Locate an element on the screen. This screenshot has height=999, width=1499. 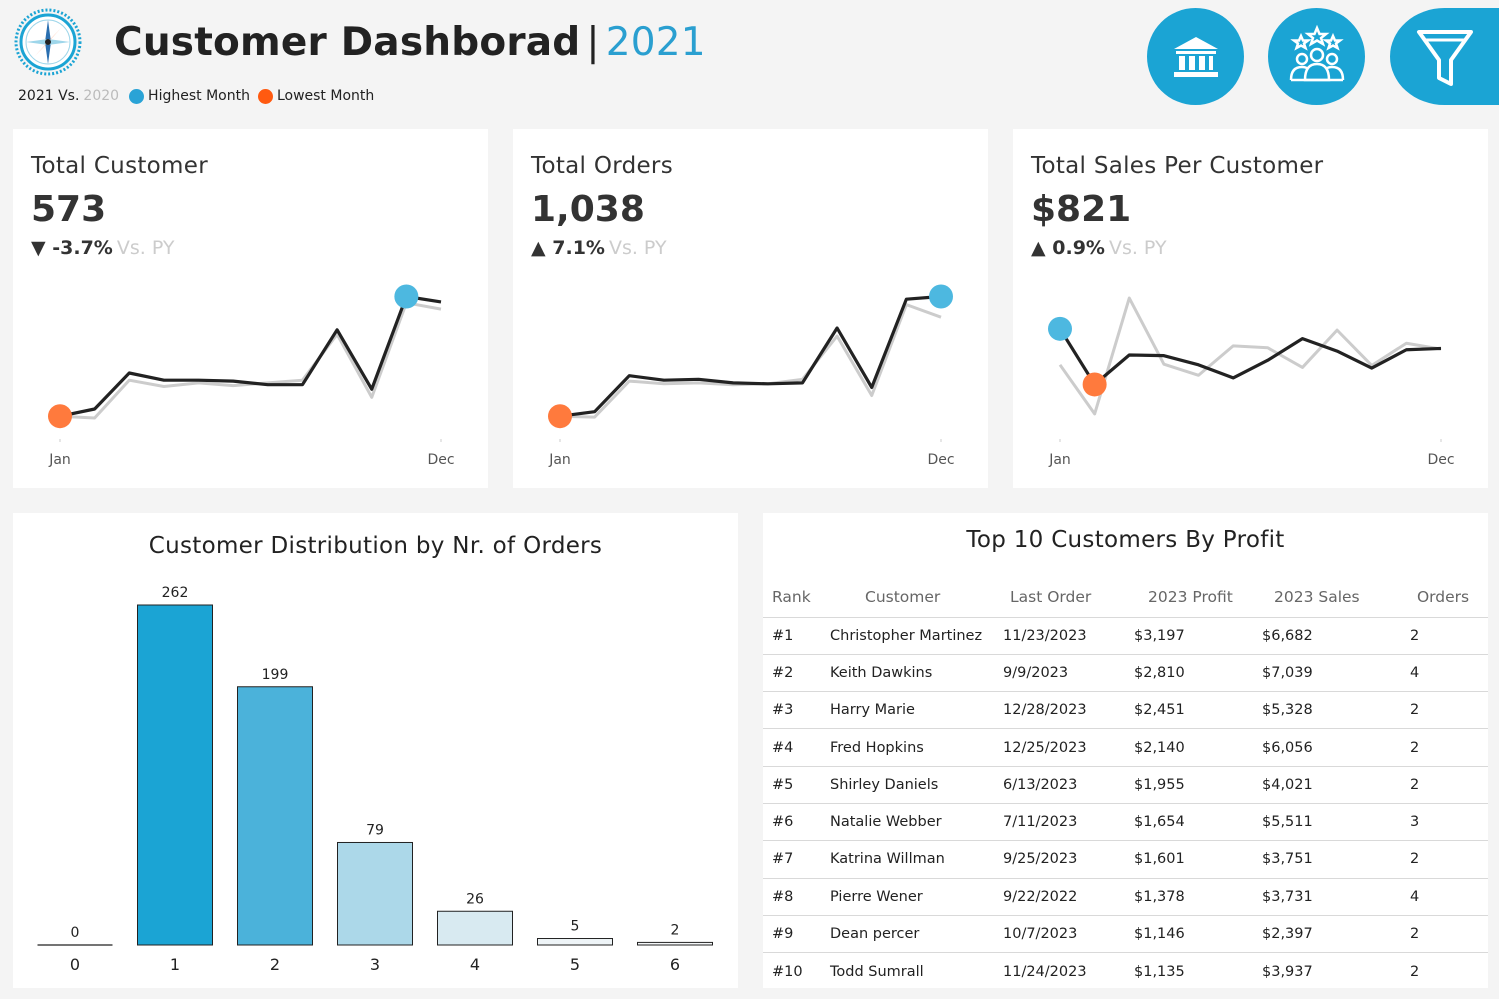
cell-rank: #1 is located at coordinates (793, 635).